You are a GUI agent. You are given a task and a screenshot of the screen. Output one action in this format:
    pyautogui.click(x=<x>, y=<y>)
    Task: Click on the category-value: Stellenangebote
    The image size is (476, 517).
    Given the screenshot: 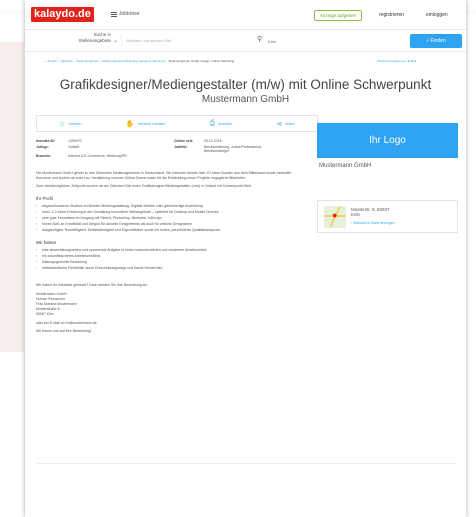 What is the action you would take?
    pyautogui.click(x=94, y=40)
    